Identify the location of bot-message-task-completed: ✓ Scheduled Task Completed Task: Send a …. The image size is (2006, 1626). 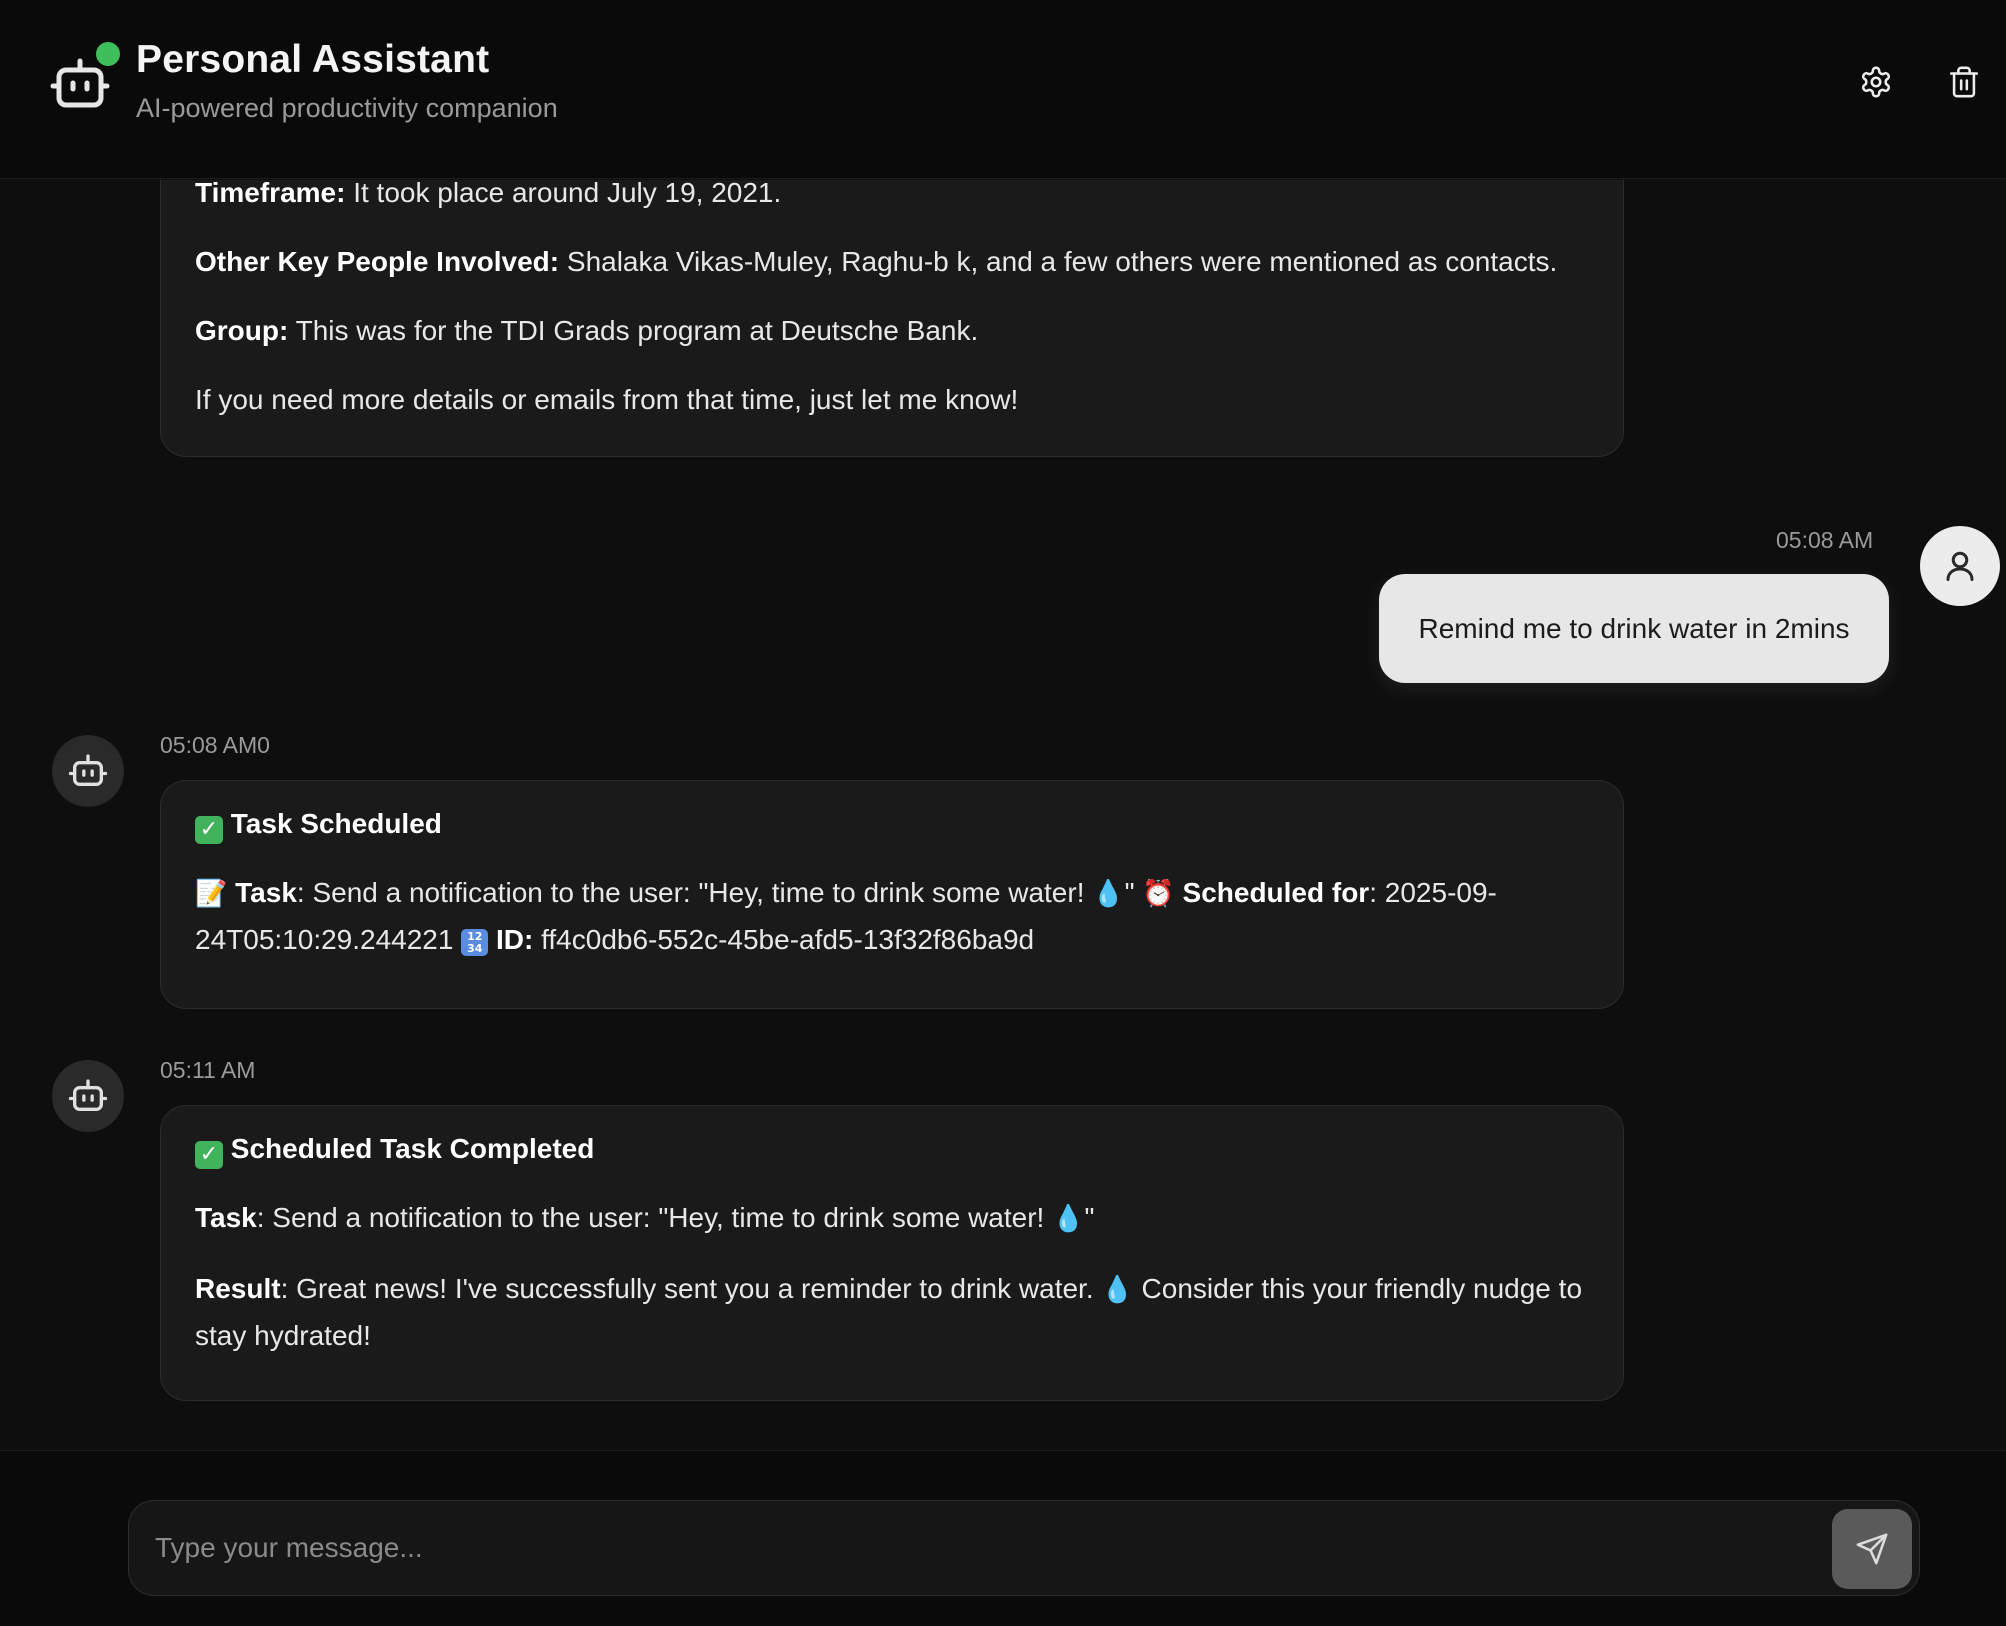
(892, 1253).